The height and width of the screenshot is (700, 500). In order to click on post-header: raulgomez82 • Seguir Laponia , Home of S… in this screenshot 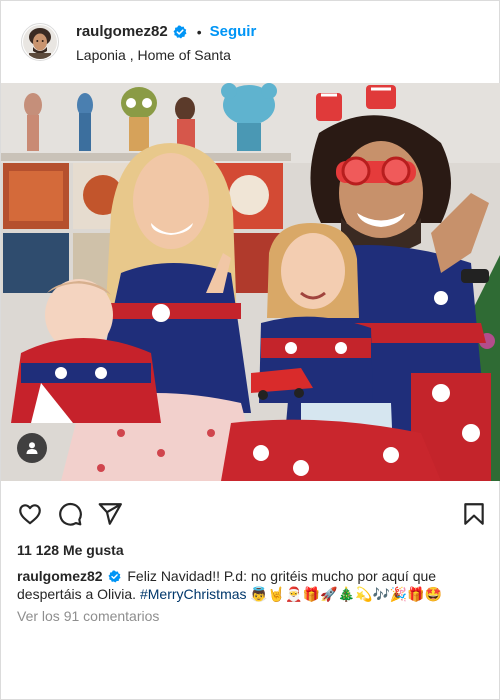, I will do `click(250, 42)`.